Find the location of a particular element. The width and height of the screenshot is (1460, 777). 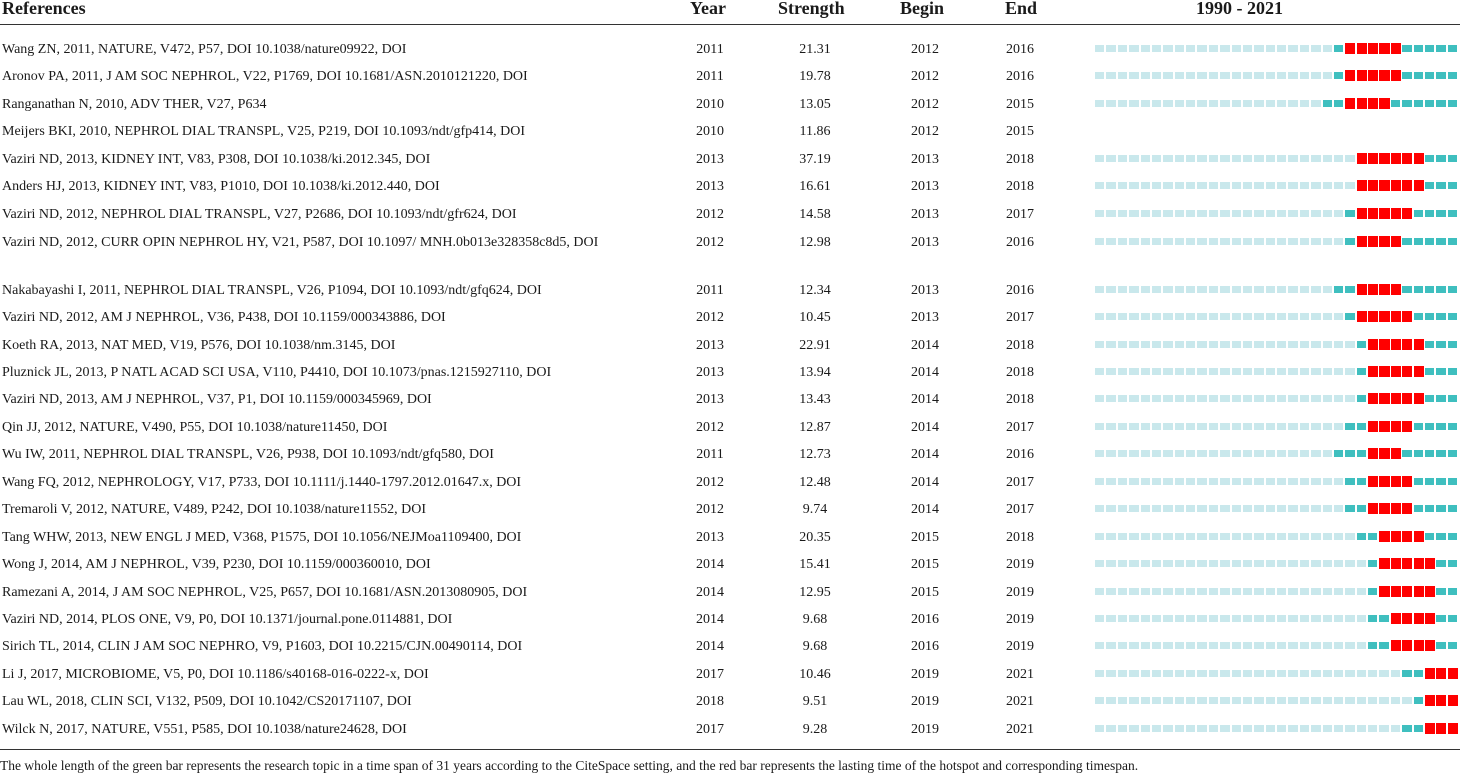

timeline-bar is located at coordinates (1277, 618).